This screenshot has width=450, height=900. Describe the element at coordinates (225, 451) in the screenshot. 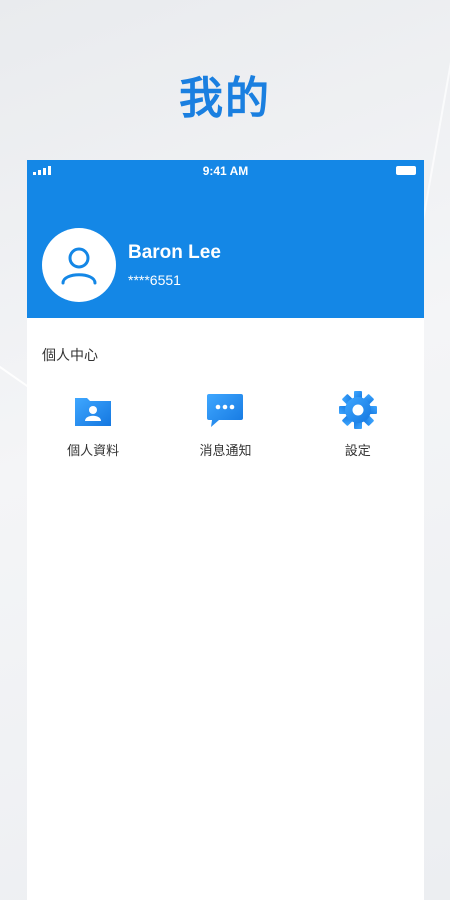

I see `grid-item-label: 消息通知` at that location.